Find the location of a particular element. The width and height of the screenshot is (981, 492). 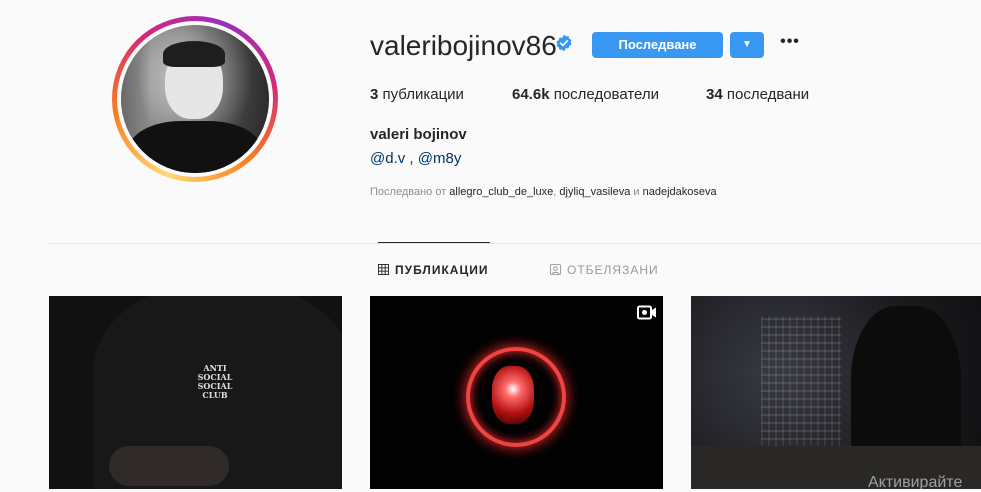

tab-posts-label: ПУБЛИКАЦИИ is located at coordinates (442, 270).